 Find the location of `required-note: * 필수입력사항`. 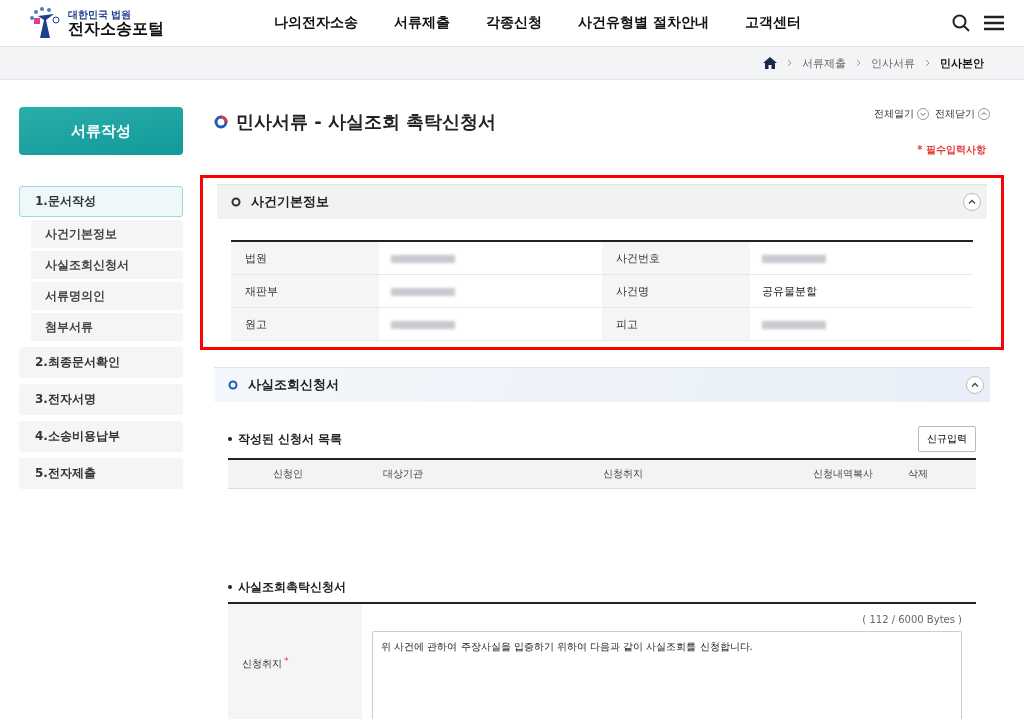

required-note: * 필수입력사항 is located at coordinates (951, 150).